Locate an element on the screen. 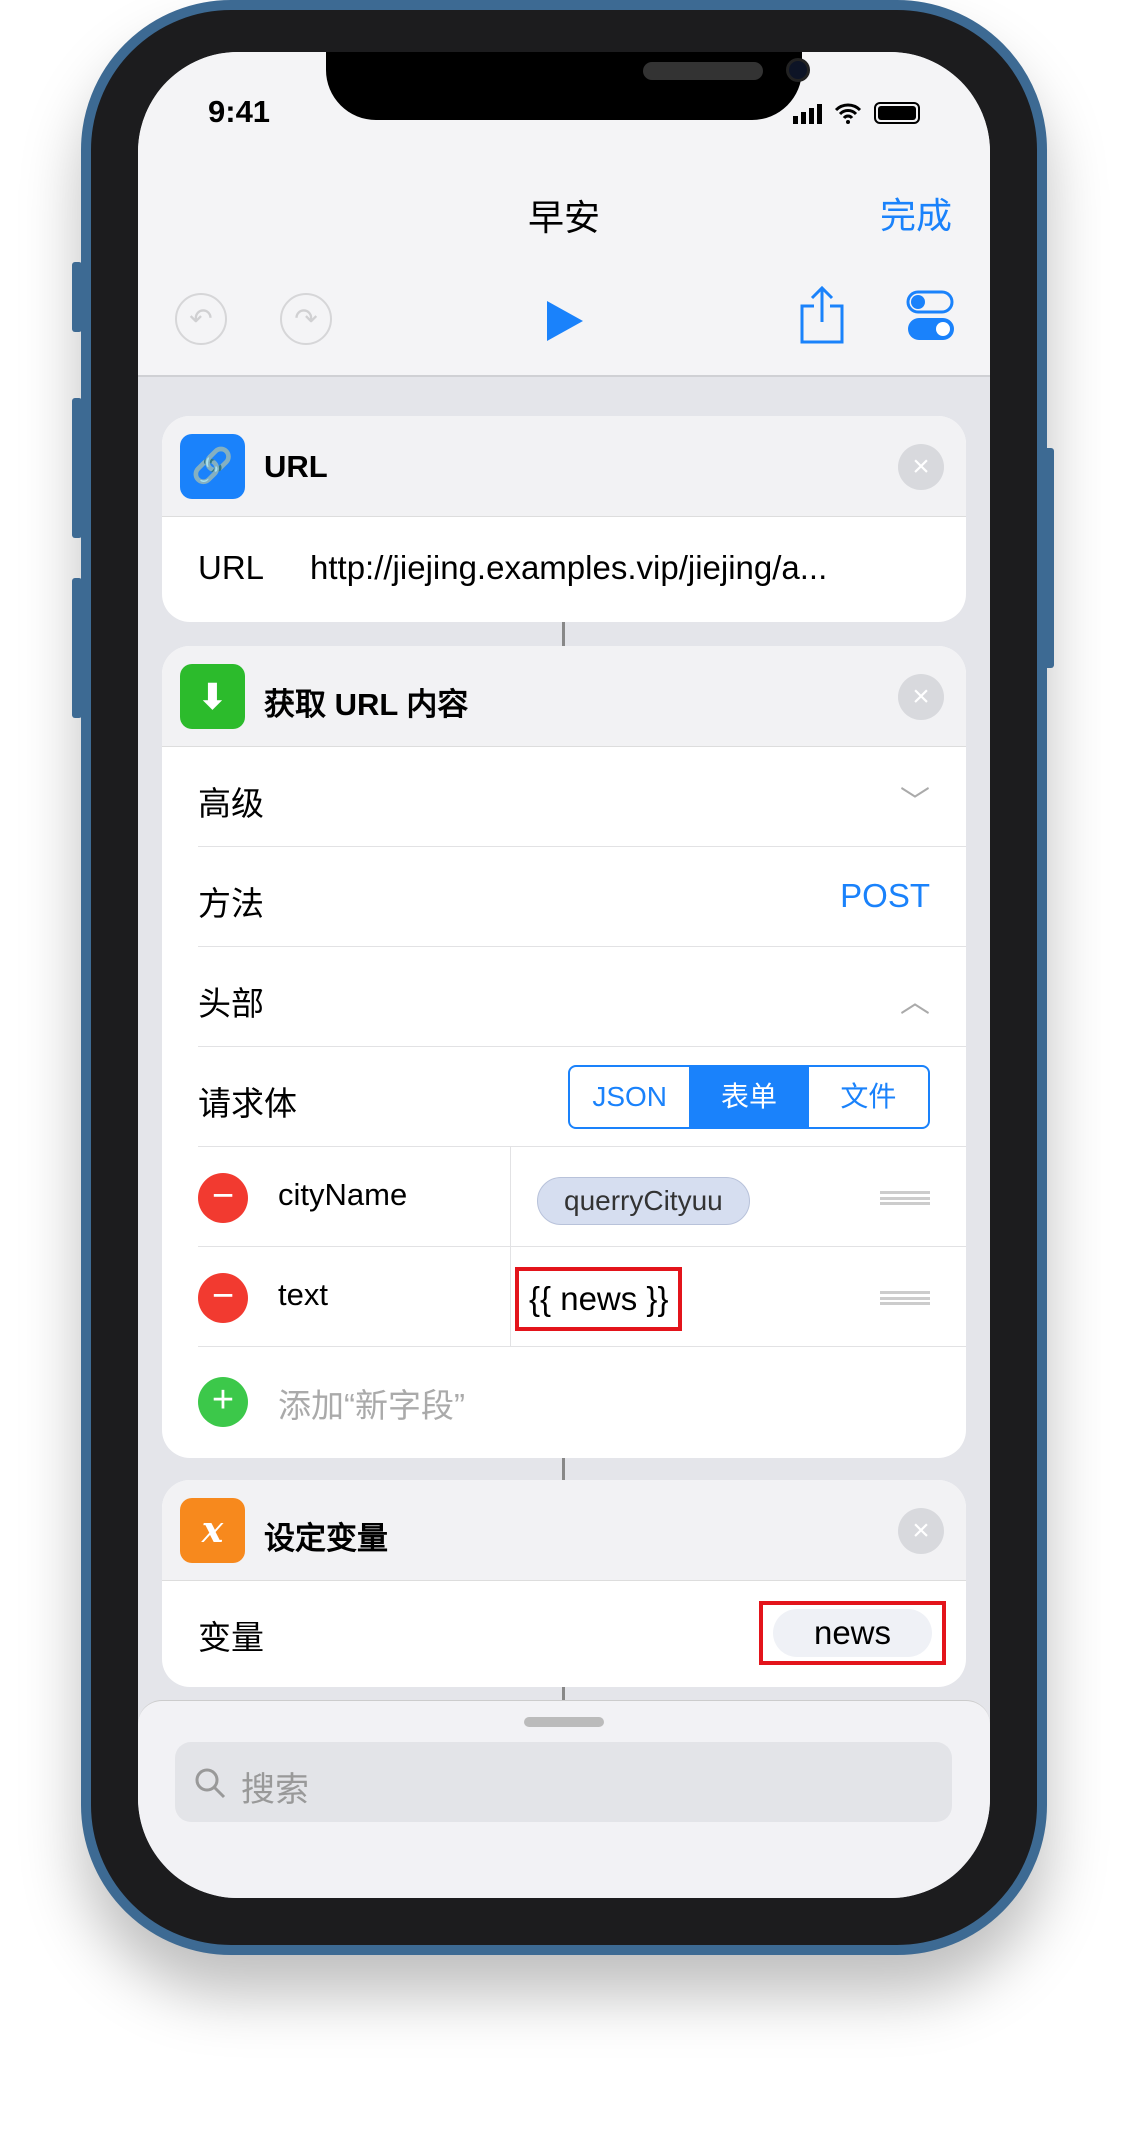 This screenshot has width=1135, height=2130. headers-label: 头部 is located at coordinates (231, 1003).